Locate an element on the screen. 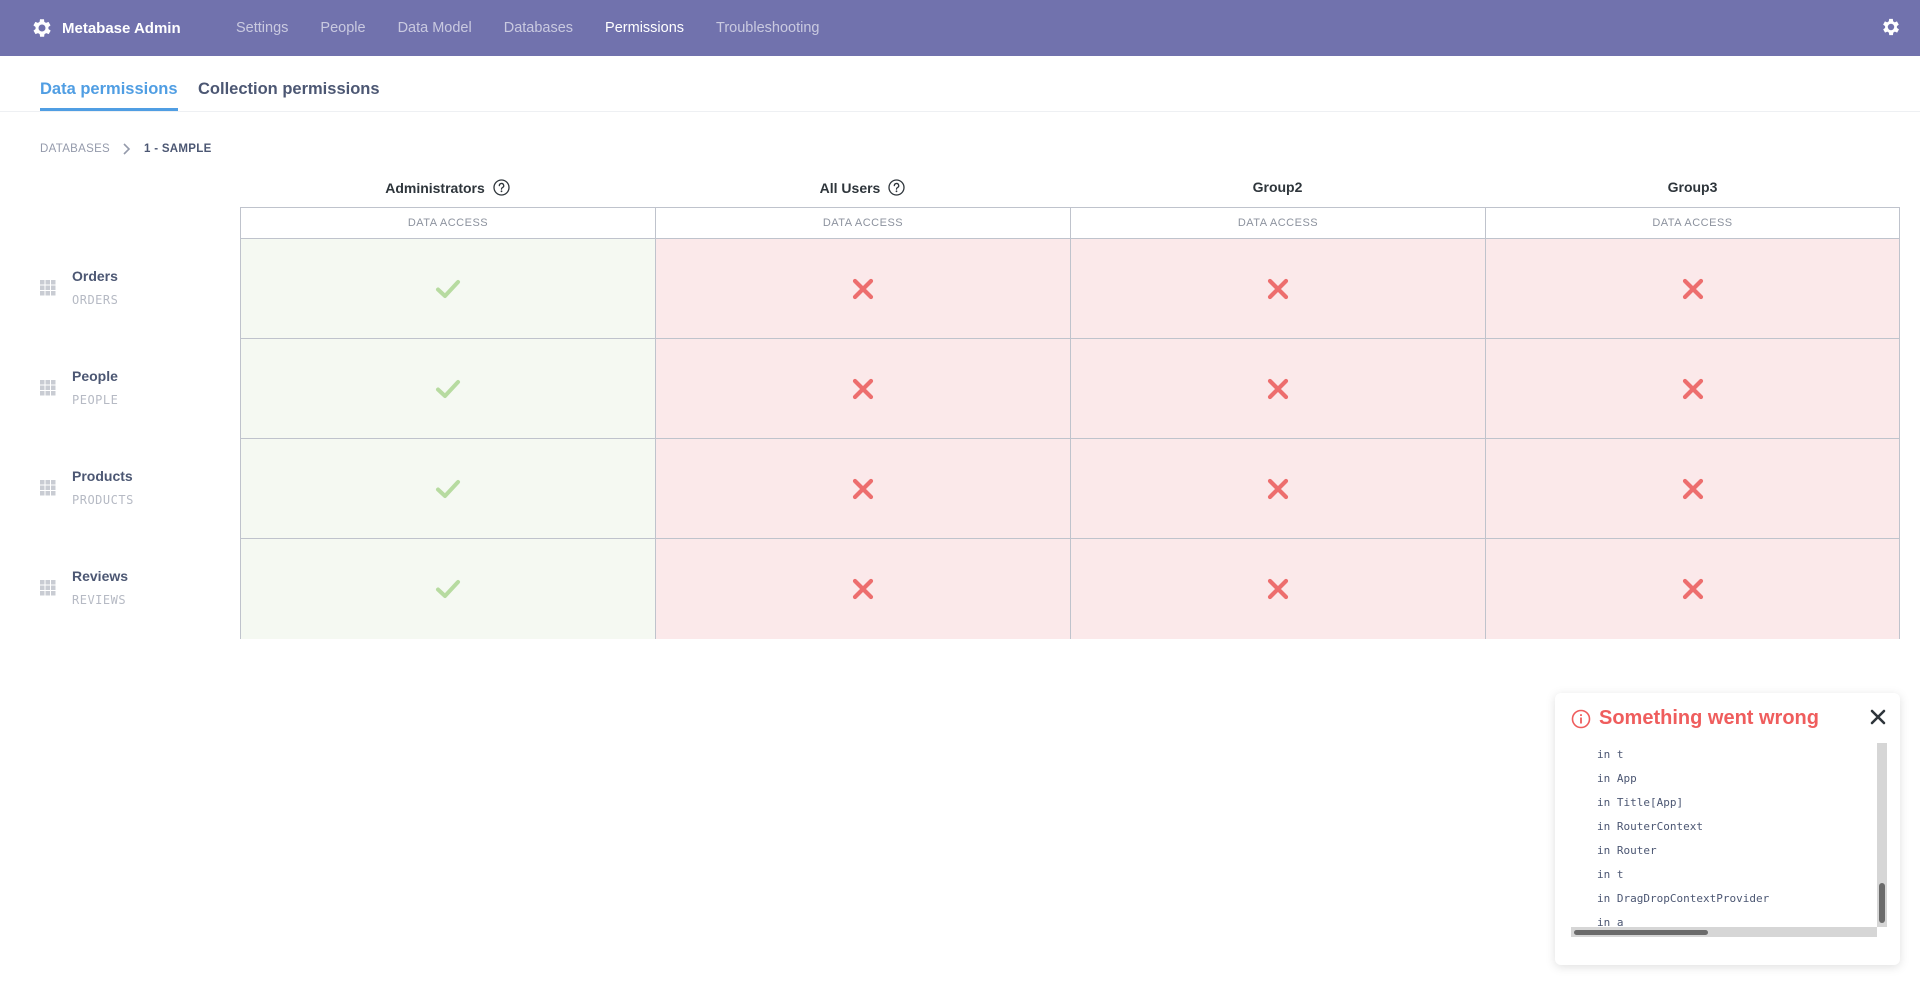 The height and width of the screenshot is (982, 1920). table-row-label-reviews: Reviews REVIEWS is located at coordinates (84, 588).